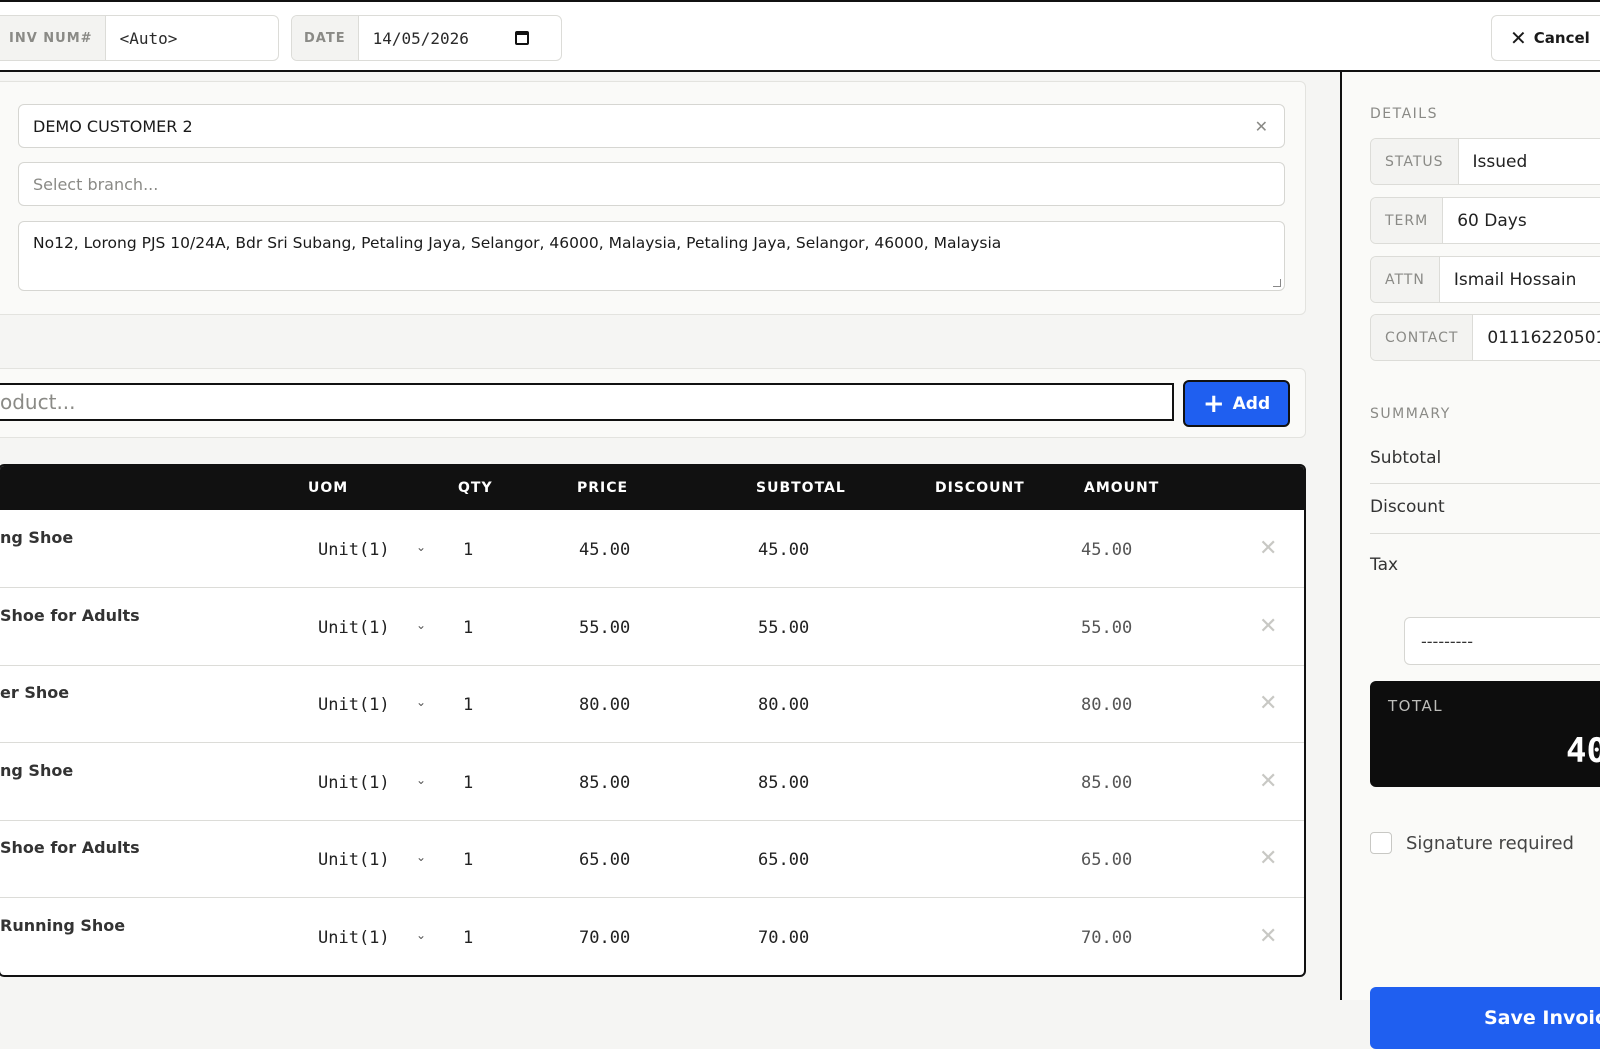  I want to click on date-field: DATE 14/05/2026, so click(426, 38).